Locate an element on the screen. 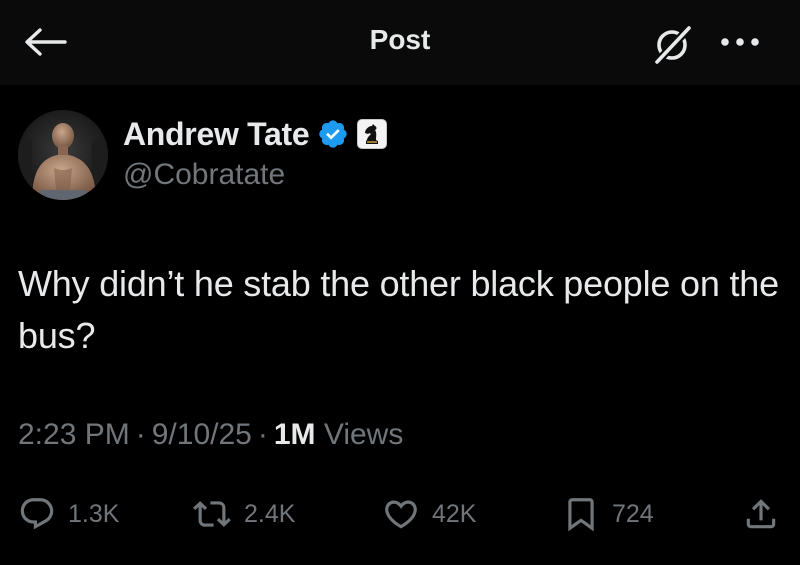 This screenshot has width=800, height=565. more-horizontal-icon is located at coordinates (740, 42).